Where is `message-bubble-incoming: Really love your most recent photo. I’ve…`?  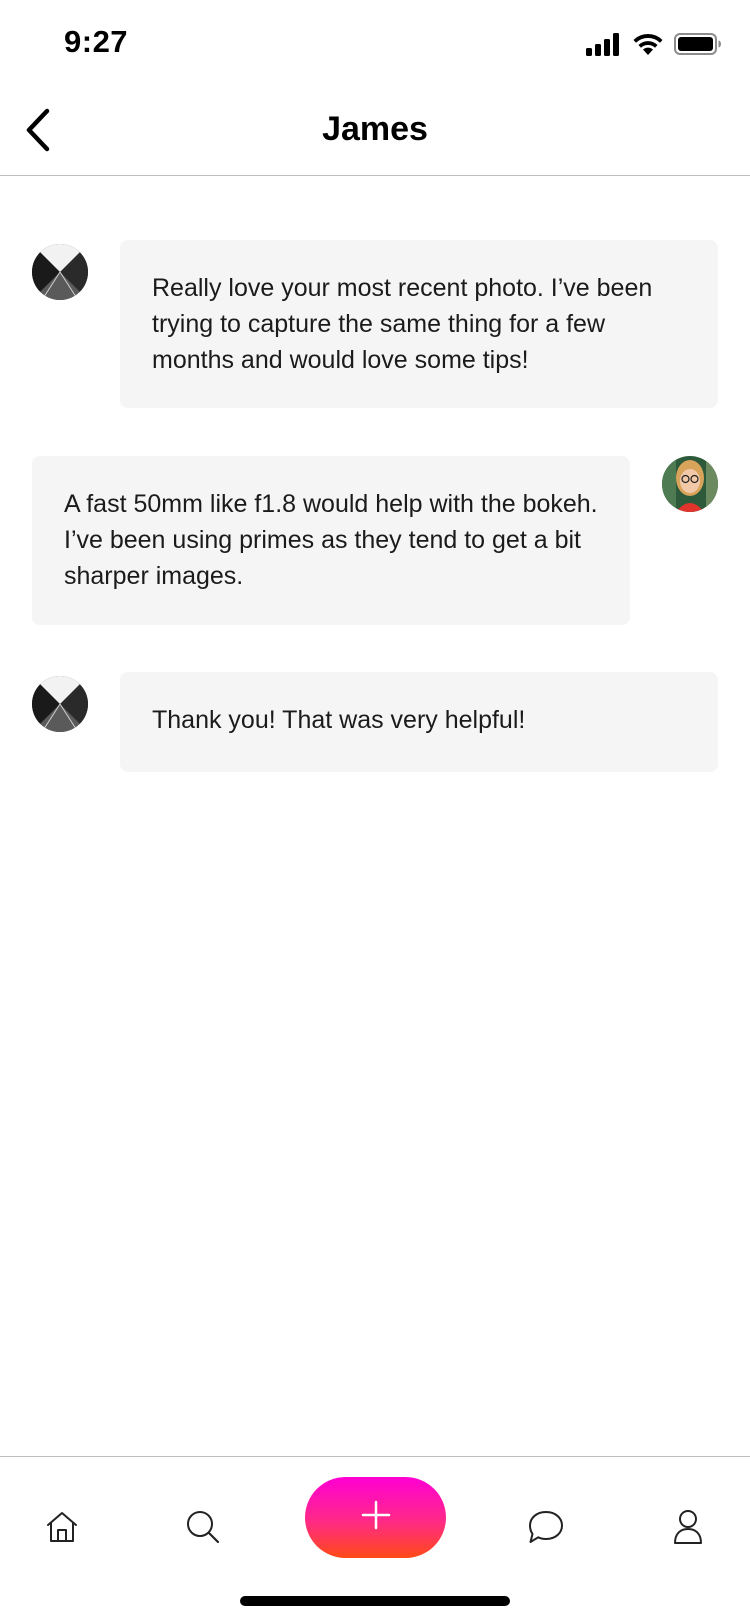
message-bubble-incoming: Really love your most recent photo. I’ve… is located at coordinates (419, 324).